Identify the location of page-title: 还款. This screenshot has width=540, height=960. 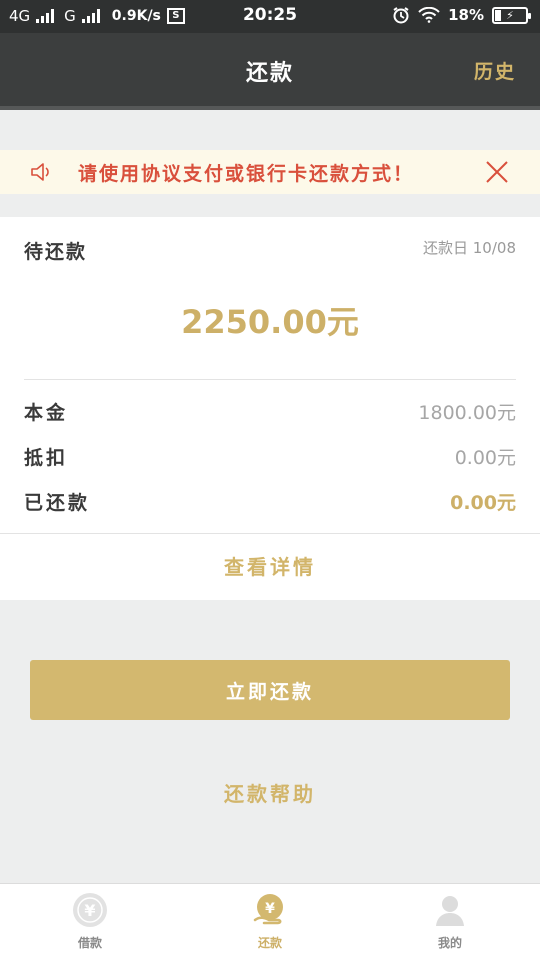
(269, 73).